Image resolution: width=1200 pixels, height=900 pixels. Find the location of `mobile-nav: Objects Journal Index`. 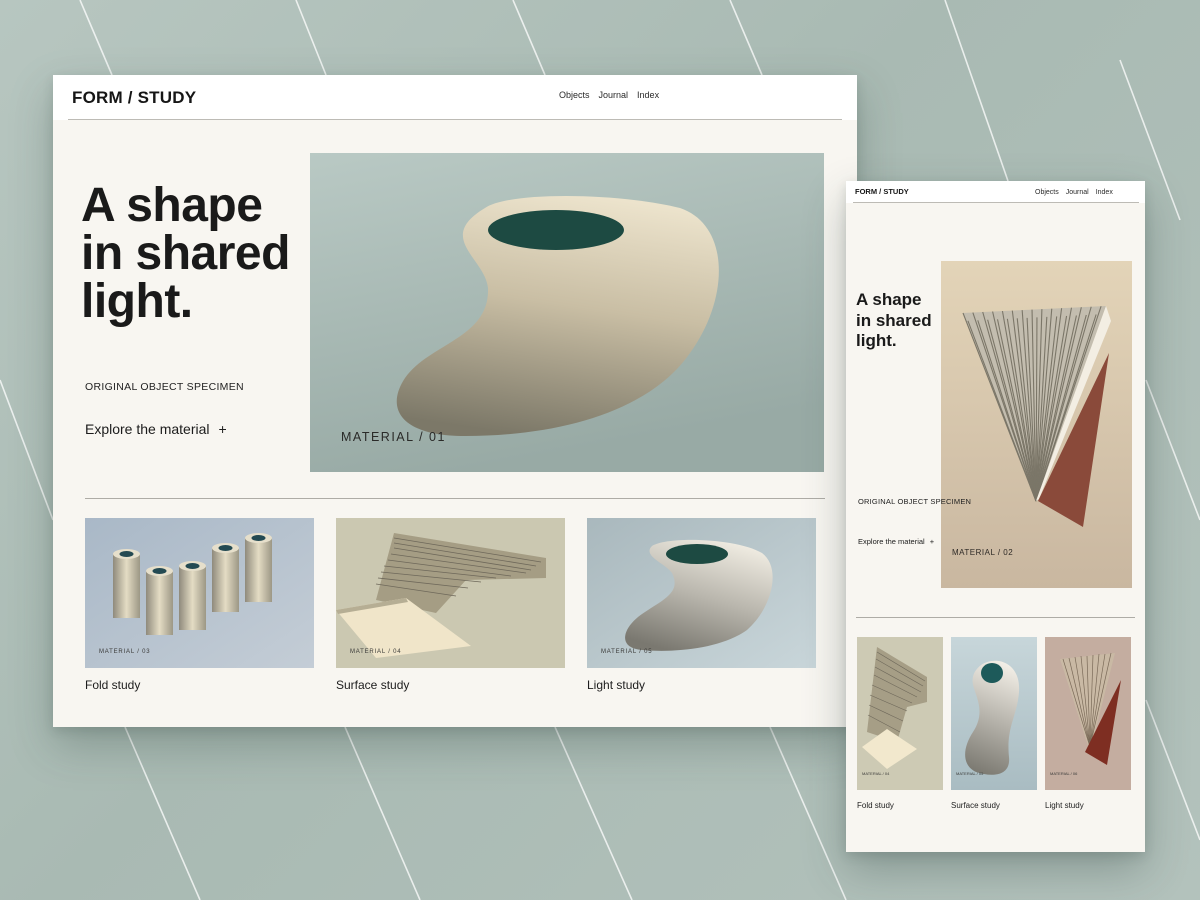

mobile-nav: Objects Journal Index is located at coordinates (1074, 192).